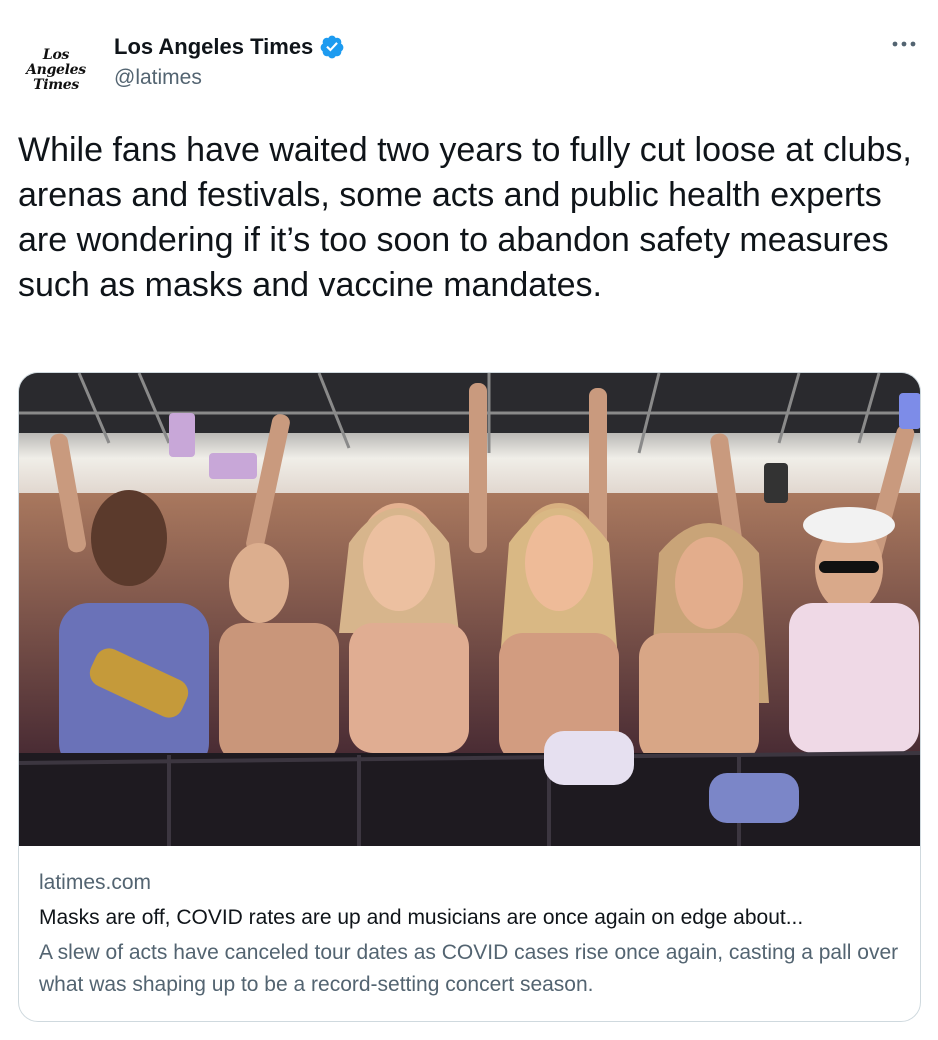 The width and height of the screenshot is (938, 1040). I want to click on avatar: Los Angeles Times, so click(56, 70).